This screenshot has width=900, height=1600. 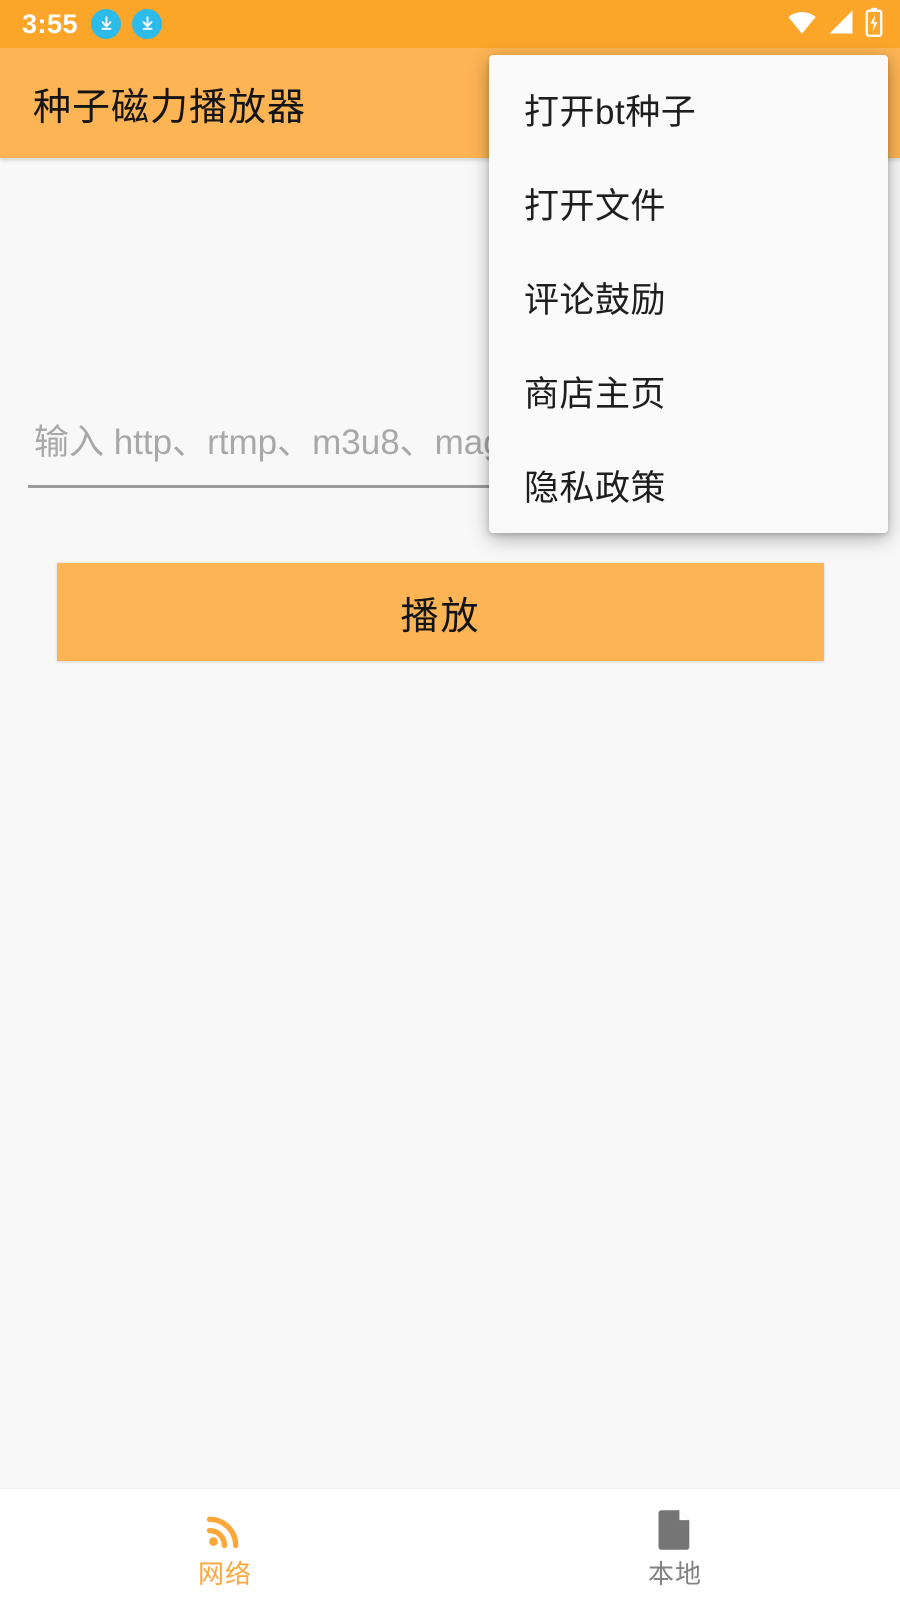 What do you see at coordinates (50, 23) in the screenshot?
I see `status-clock: 3:55` at bounding box center [50, 23].